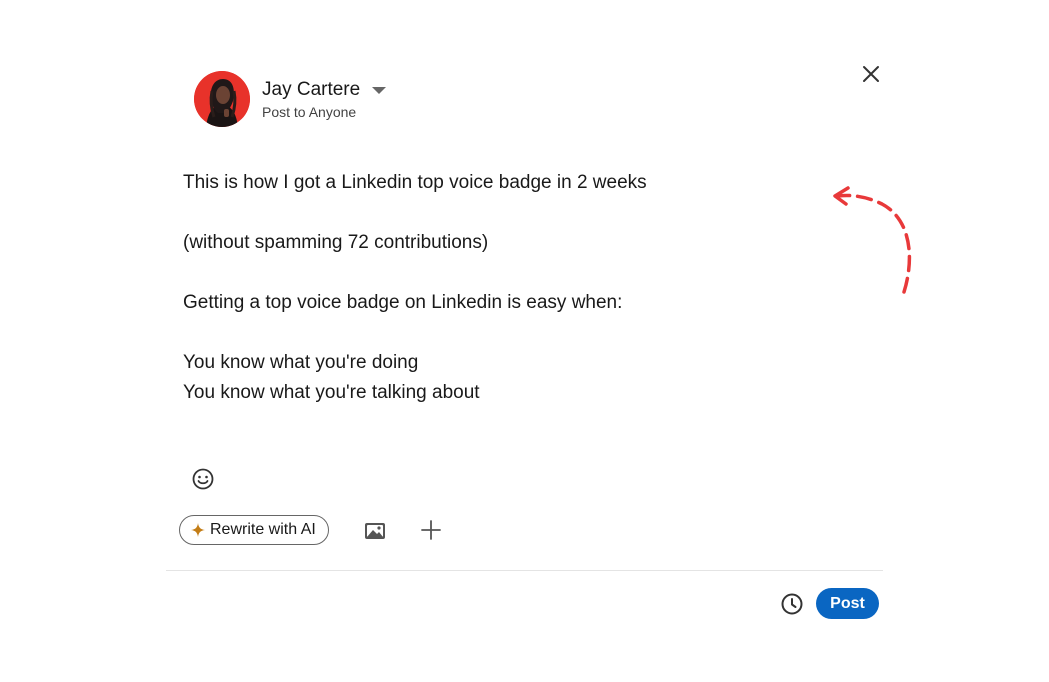 The width and height of the screenshot is (1049, 682). What do you see at coordinates (336, 242) in the screenshot?
I see `editor-line: (without spamming 72 contributions)` at bounding box center [336, 242].